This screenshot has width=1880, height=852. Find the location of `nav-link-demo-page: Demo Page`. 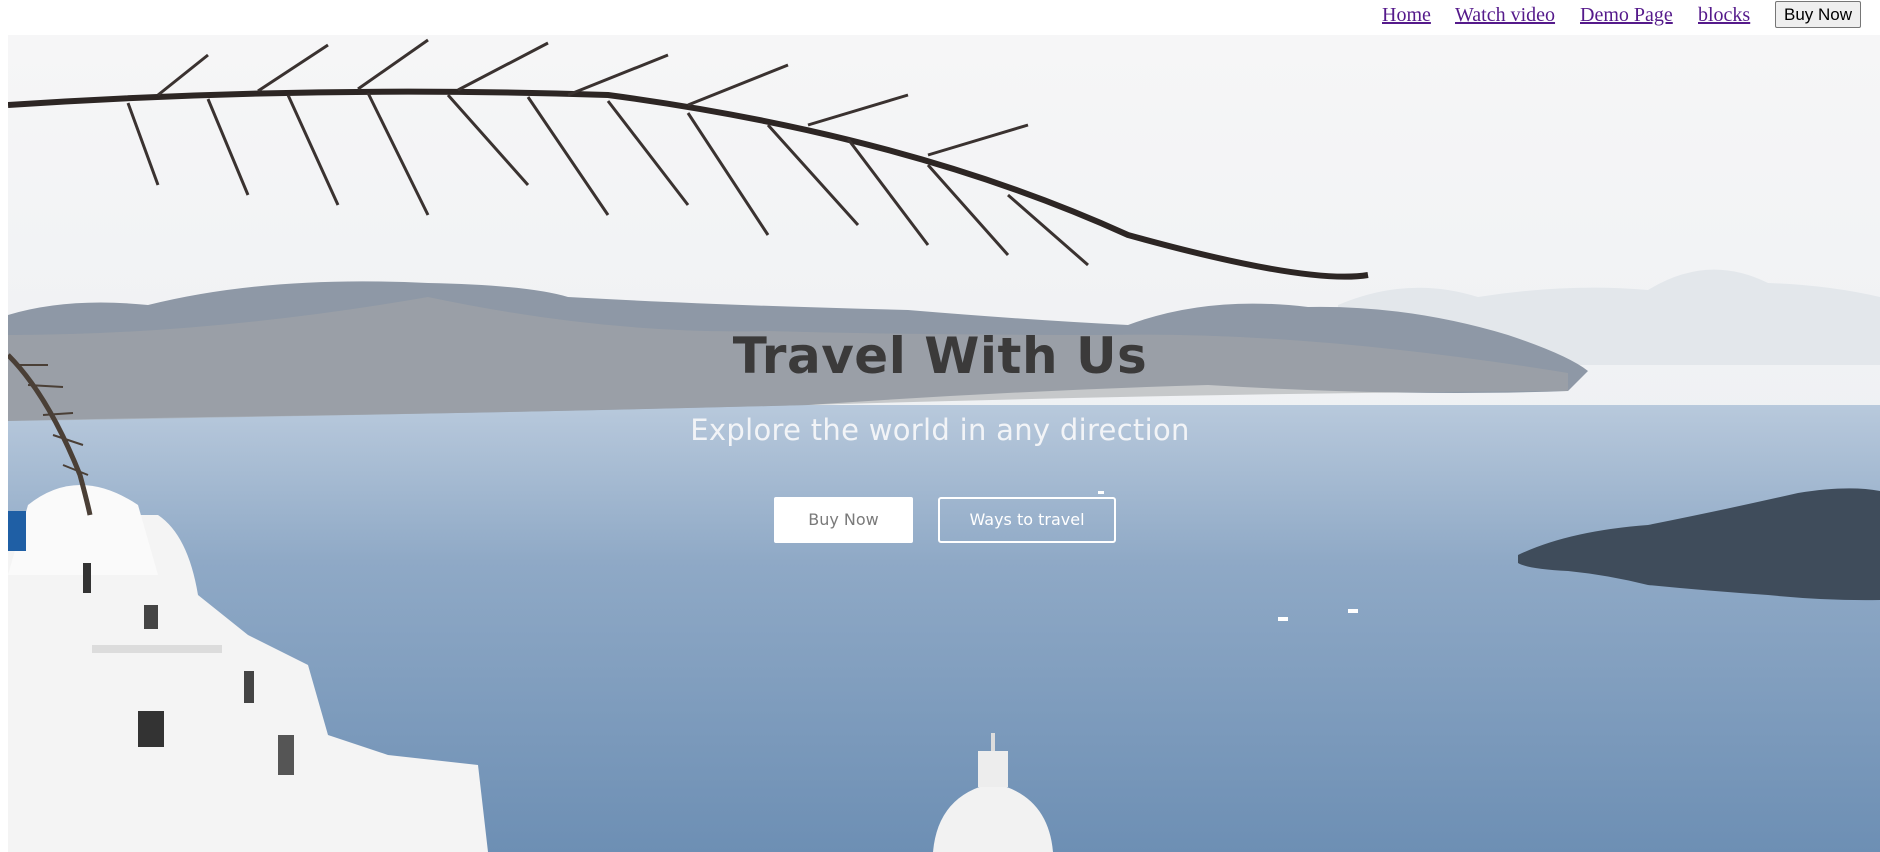

nav-link-demo-page: Demo Page is located at coordinates (1626, 15).